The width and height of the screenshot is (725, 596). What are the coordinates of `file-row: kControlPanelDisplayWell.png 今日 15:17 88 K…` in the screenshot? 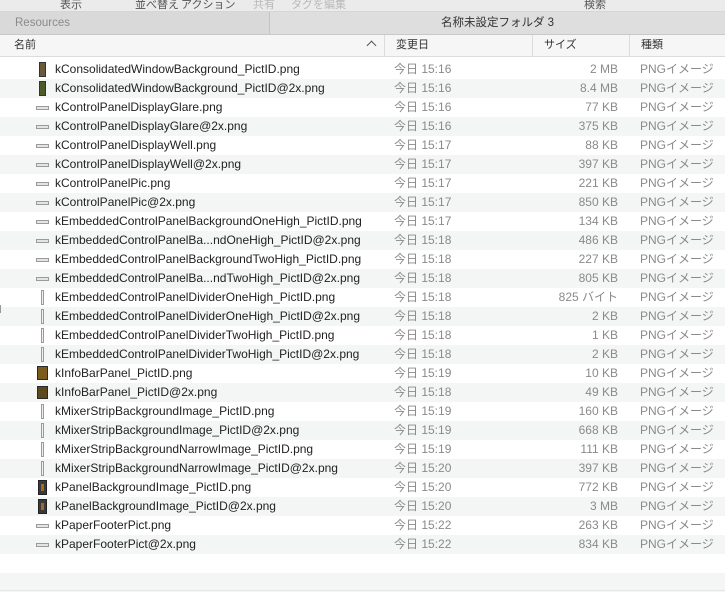 It's located at (362, 145).